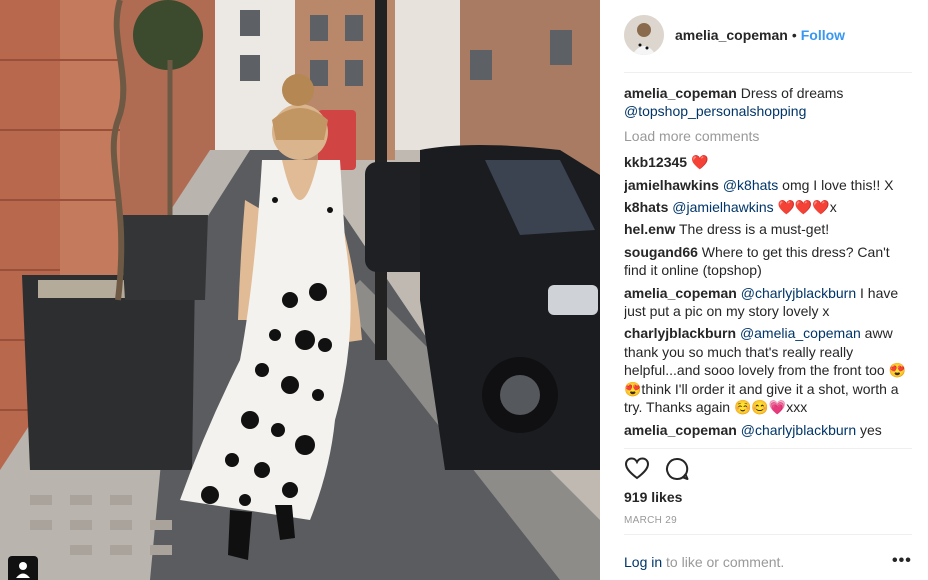  What do you see at coordinates (698, 162) in the screenshot?
I see `comment-text: ❤️` at bounding box center [698, 162].